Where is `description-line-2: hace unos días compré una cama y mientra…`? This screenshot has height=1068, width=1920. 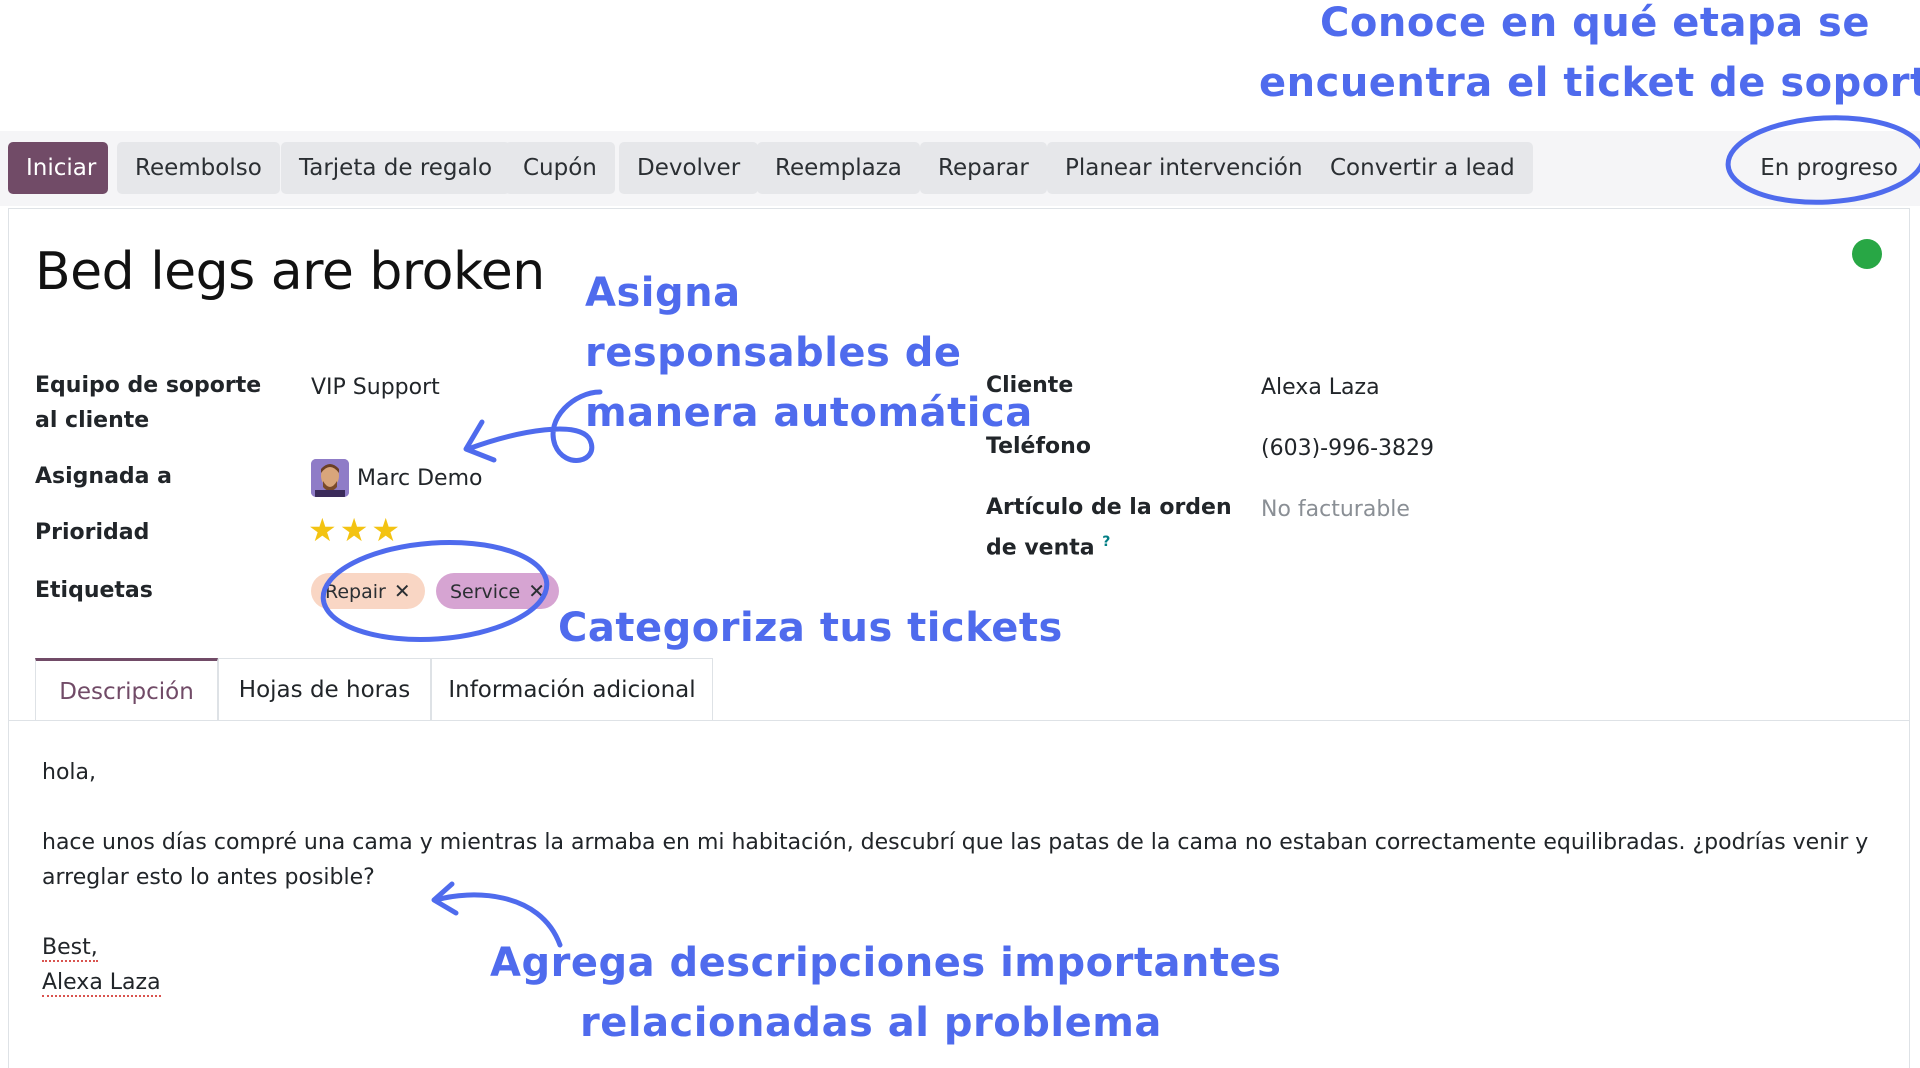 description-line-2: hace unos días compré una cama y mientra… is located at coordinates (955, 842).